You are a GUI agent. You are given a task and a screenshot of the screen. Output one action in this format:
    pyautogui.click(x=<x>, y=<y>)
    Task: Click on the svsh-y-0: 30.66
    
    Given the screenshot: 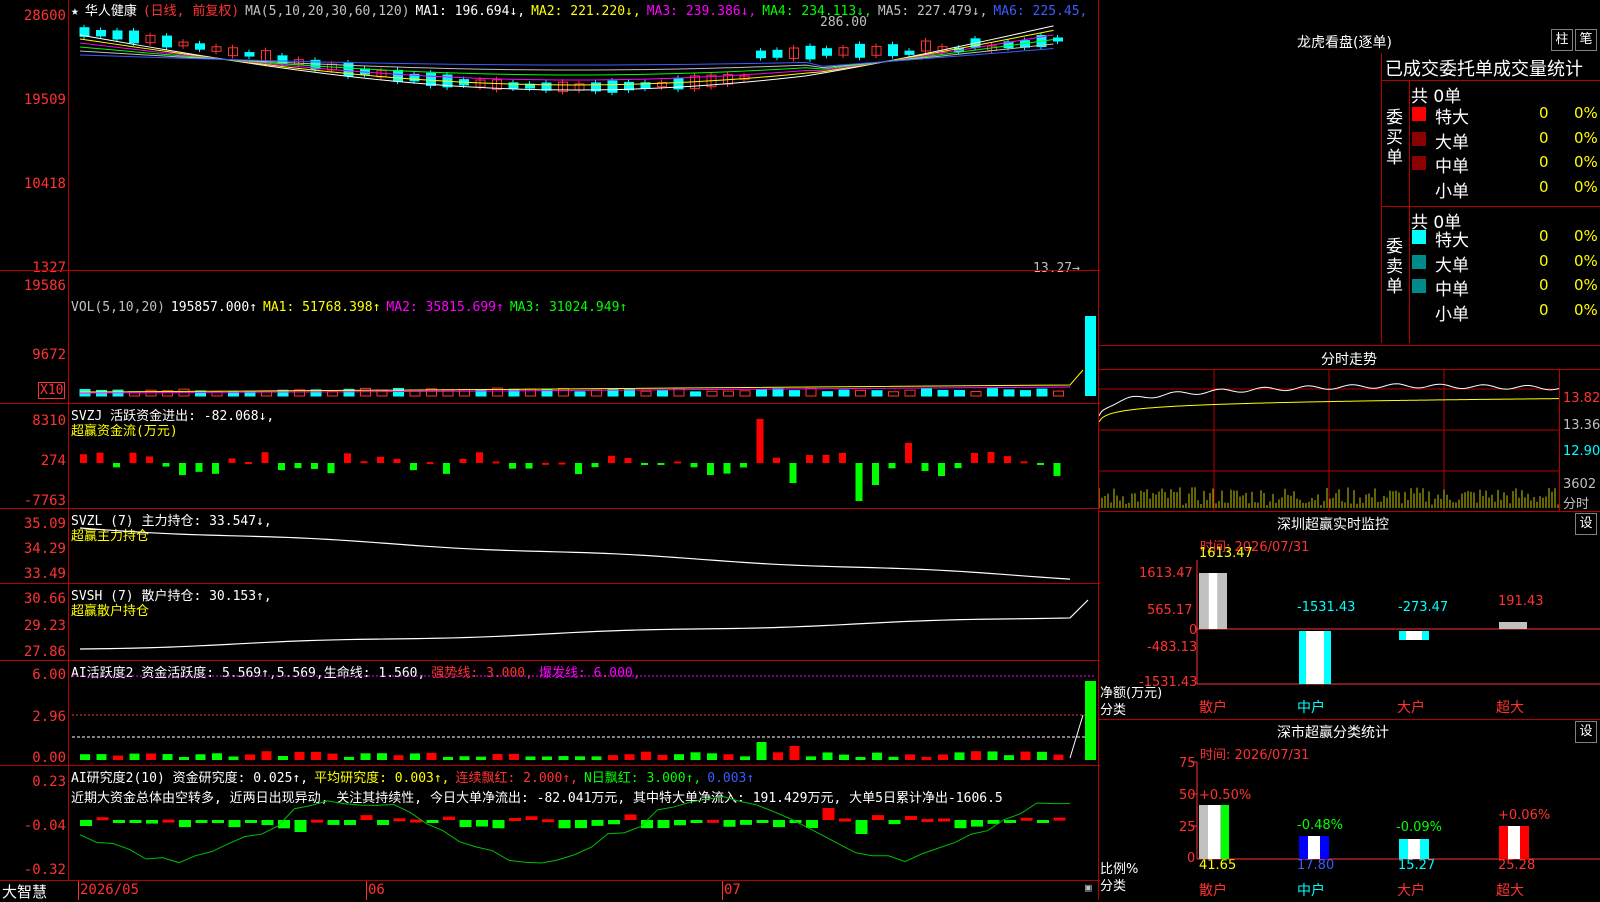 What is the action you would take?
    pyautogui.click(x=44, y=599)
    